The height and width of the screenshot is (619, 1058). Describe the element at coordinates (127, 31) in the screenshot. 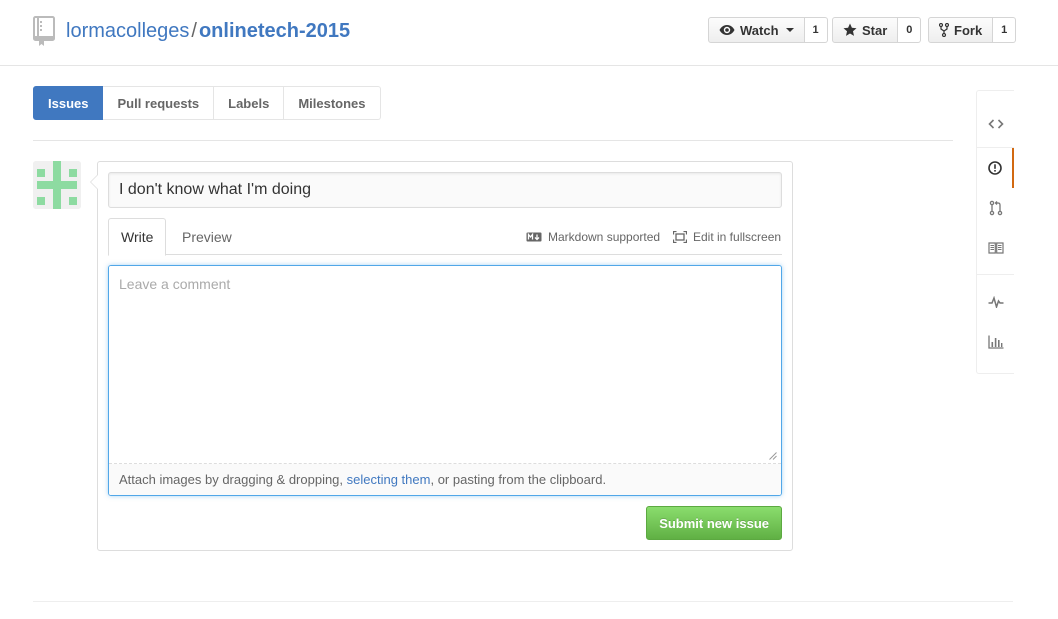

I see `owner-link: lormacolleges` at that location.